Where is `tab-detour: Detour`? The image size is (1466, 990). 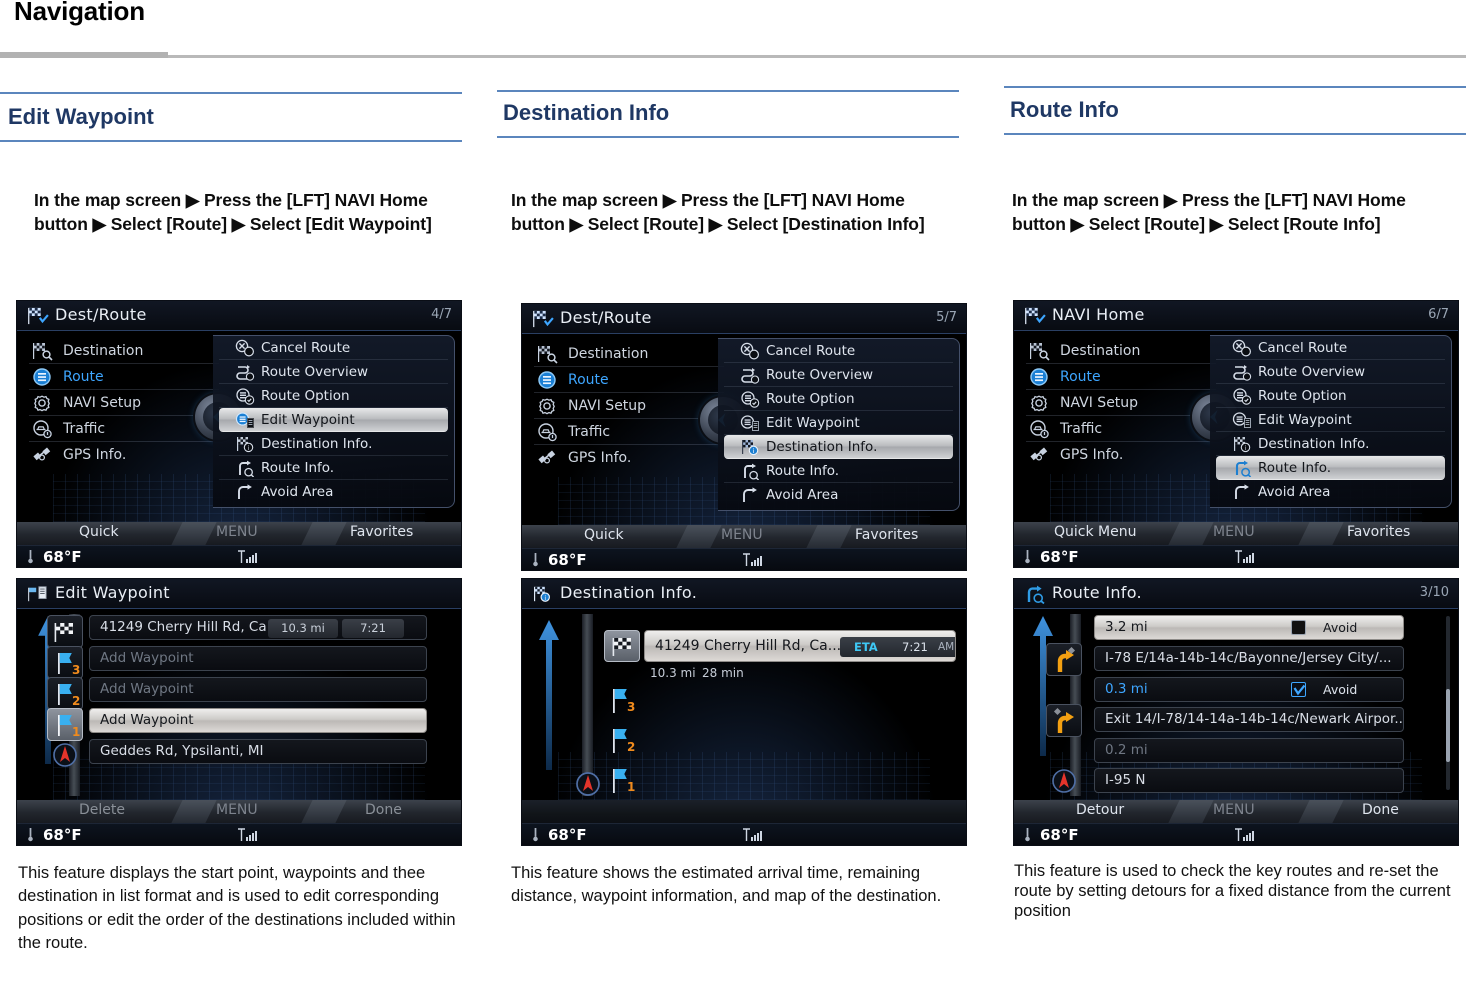
tab-detour: Detour is located at coordinates (1100, 810).